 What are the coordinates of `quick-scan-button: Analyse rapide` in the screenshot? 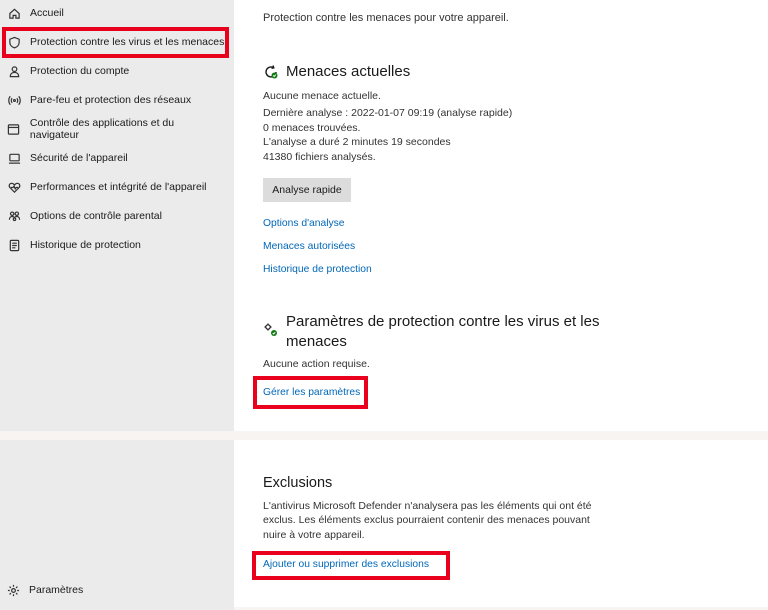 It's located at (307, 190).